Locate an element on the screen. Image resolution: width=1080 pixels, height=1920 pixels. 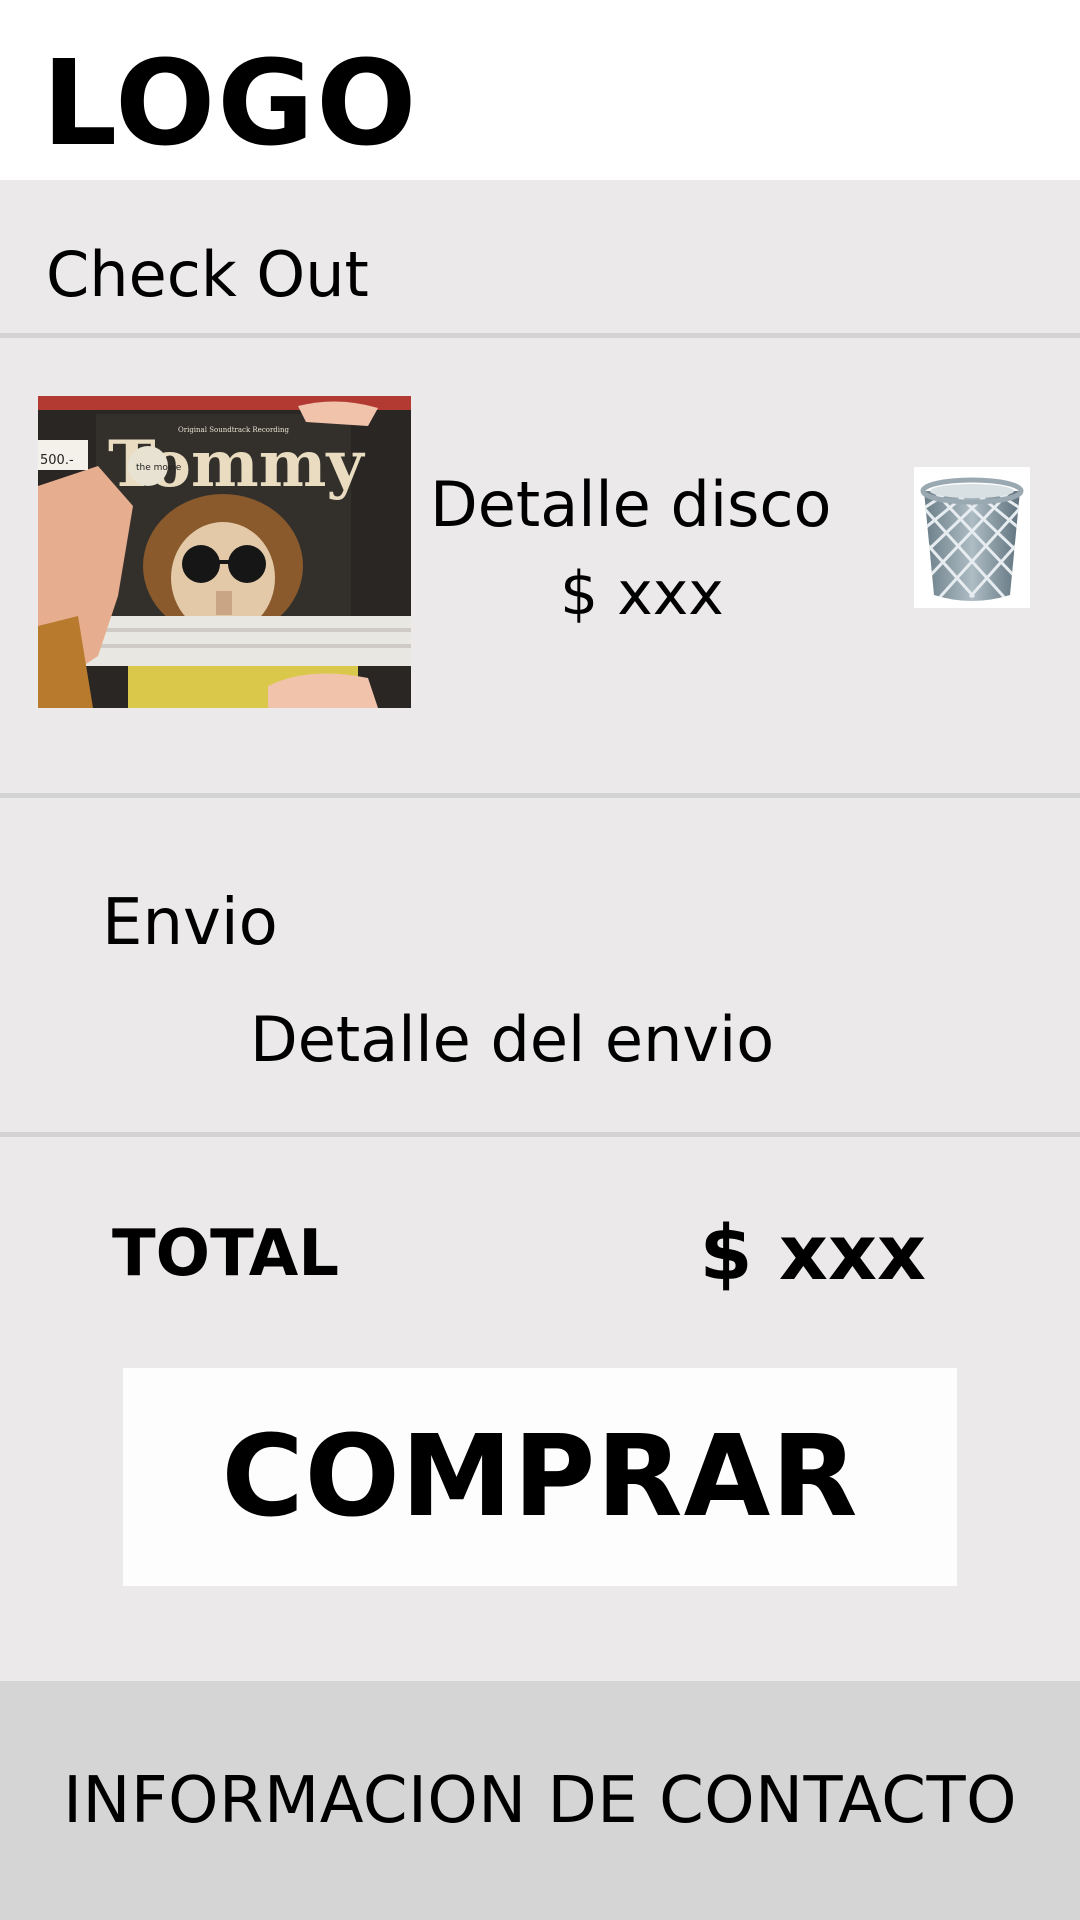
shipping-label: Envio is located at coordinates (190, 923).